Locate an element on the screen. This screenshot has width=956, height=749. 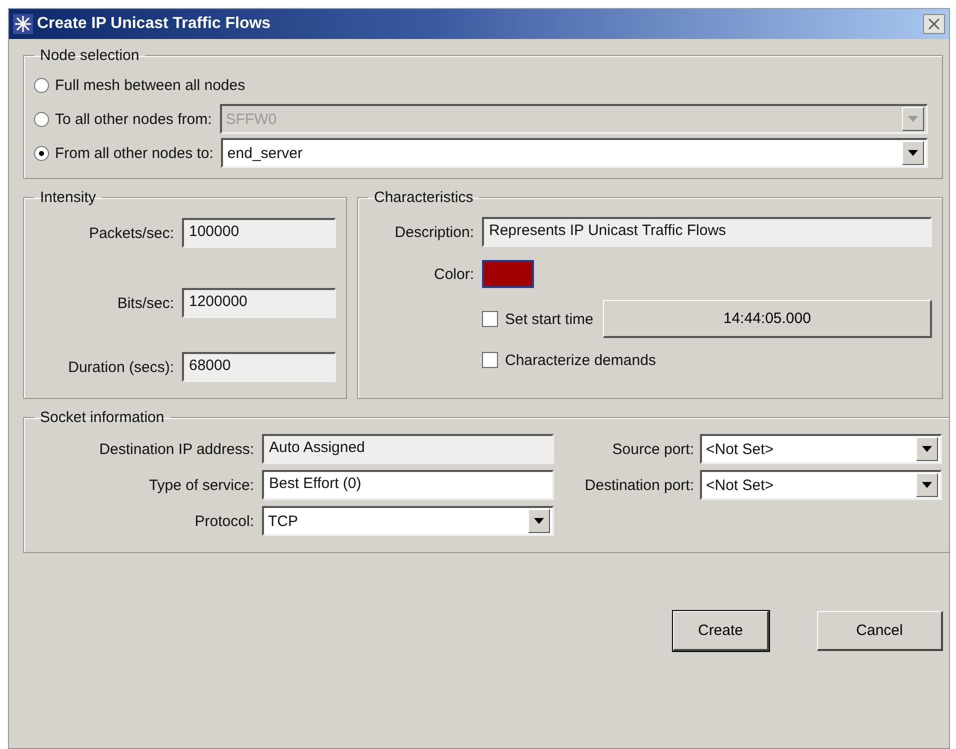
radio-label: To all other nodes from: is located at coordinates (133, 119).